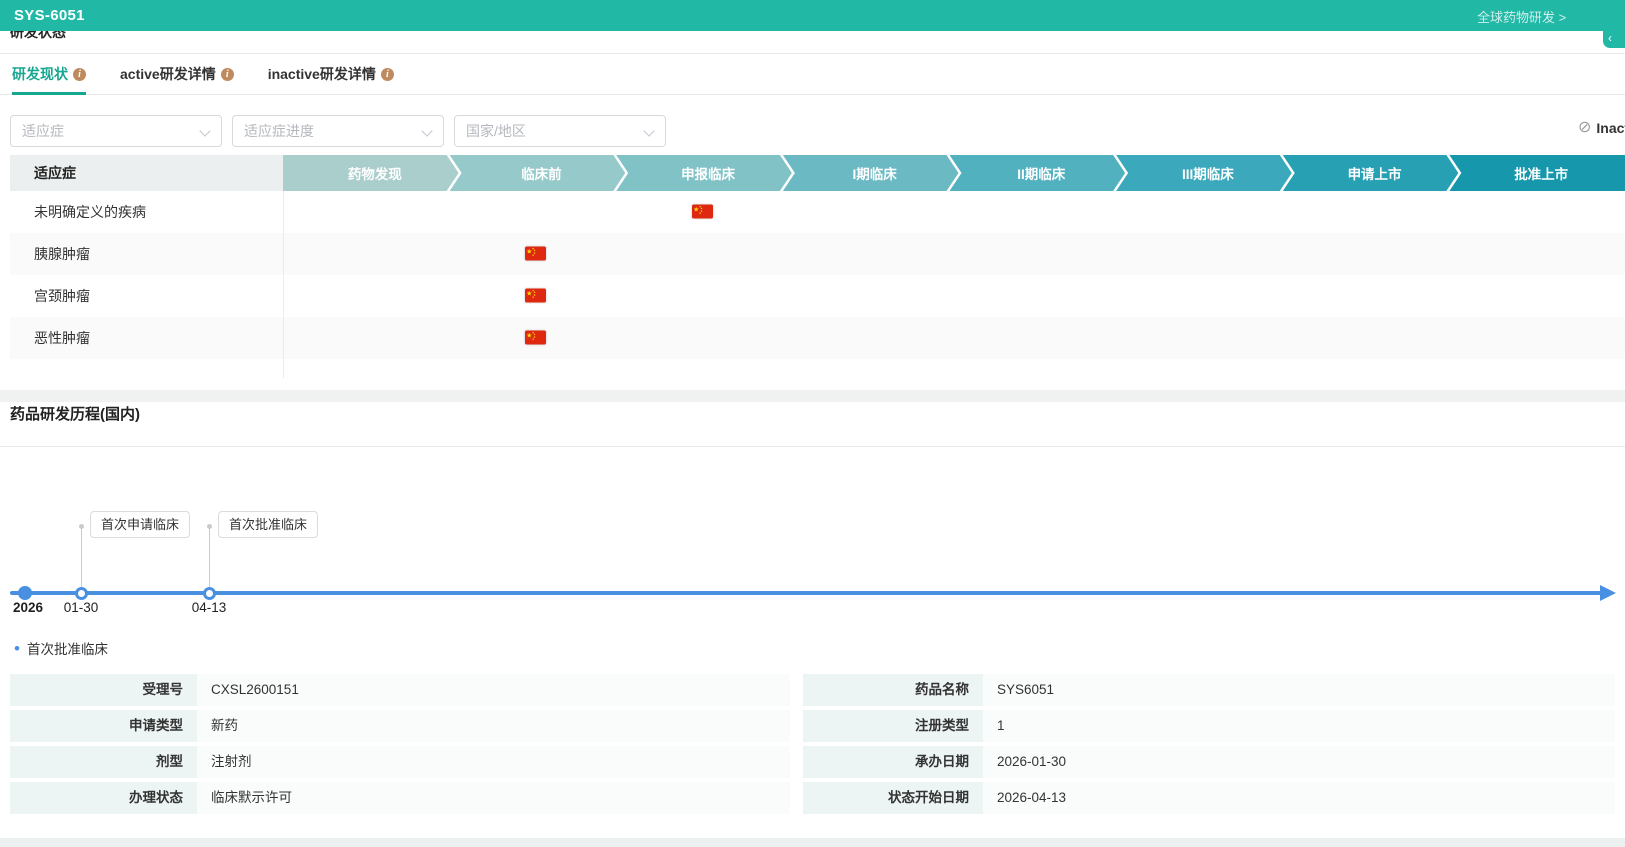 The image size is (1625, 847). I want to click on timeline-year-label: 2026, so click(28, 607).